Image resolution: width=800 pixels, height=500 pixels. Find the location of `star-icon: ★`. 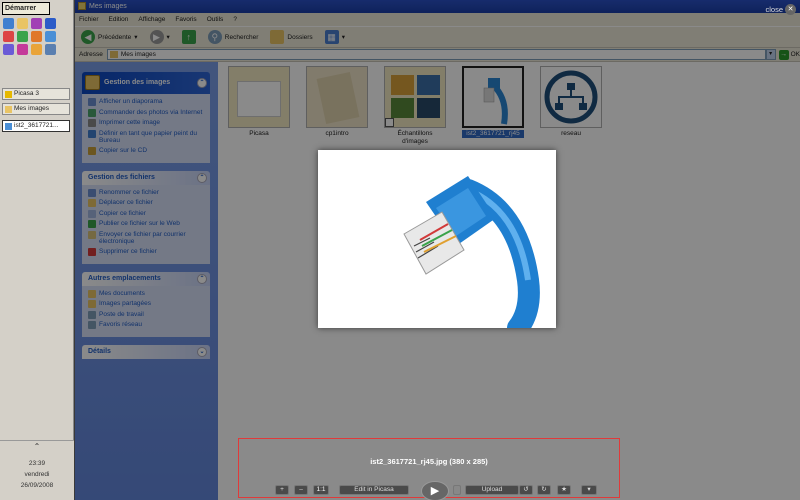

star-icon: ★ is located at coordinates (564, 490).